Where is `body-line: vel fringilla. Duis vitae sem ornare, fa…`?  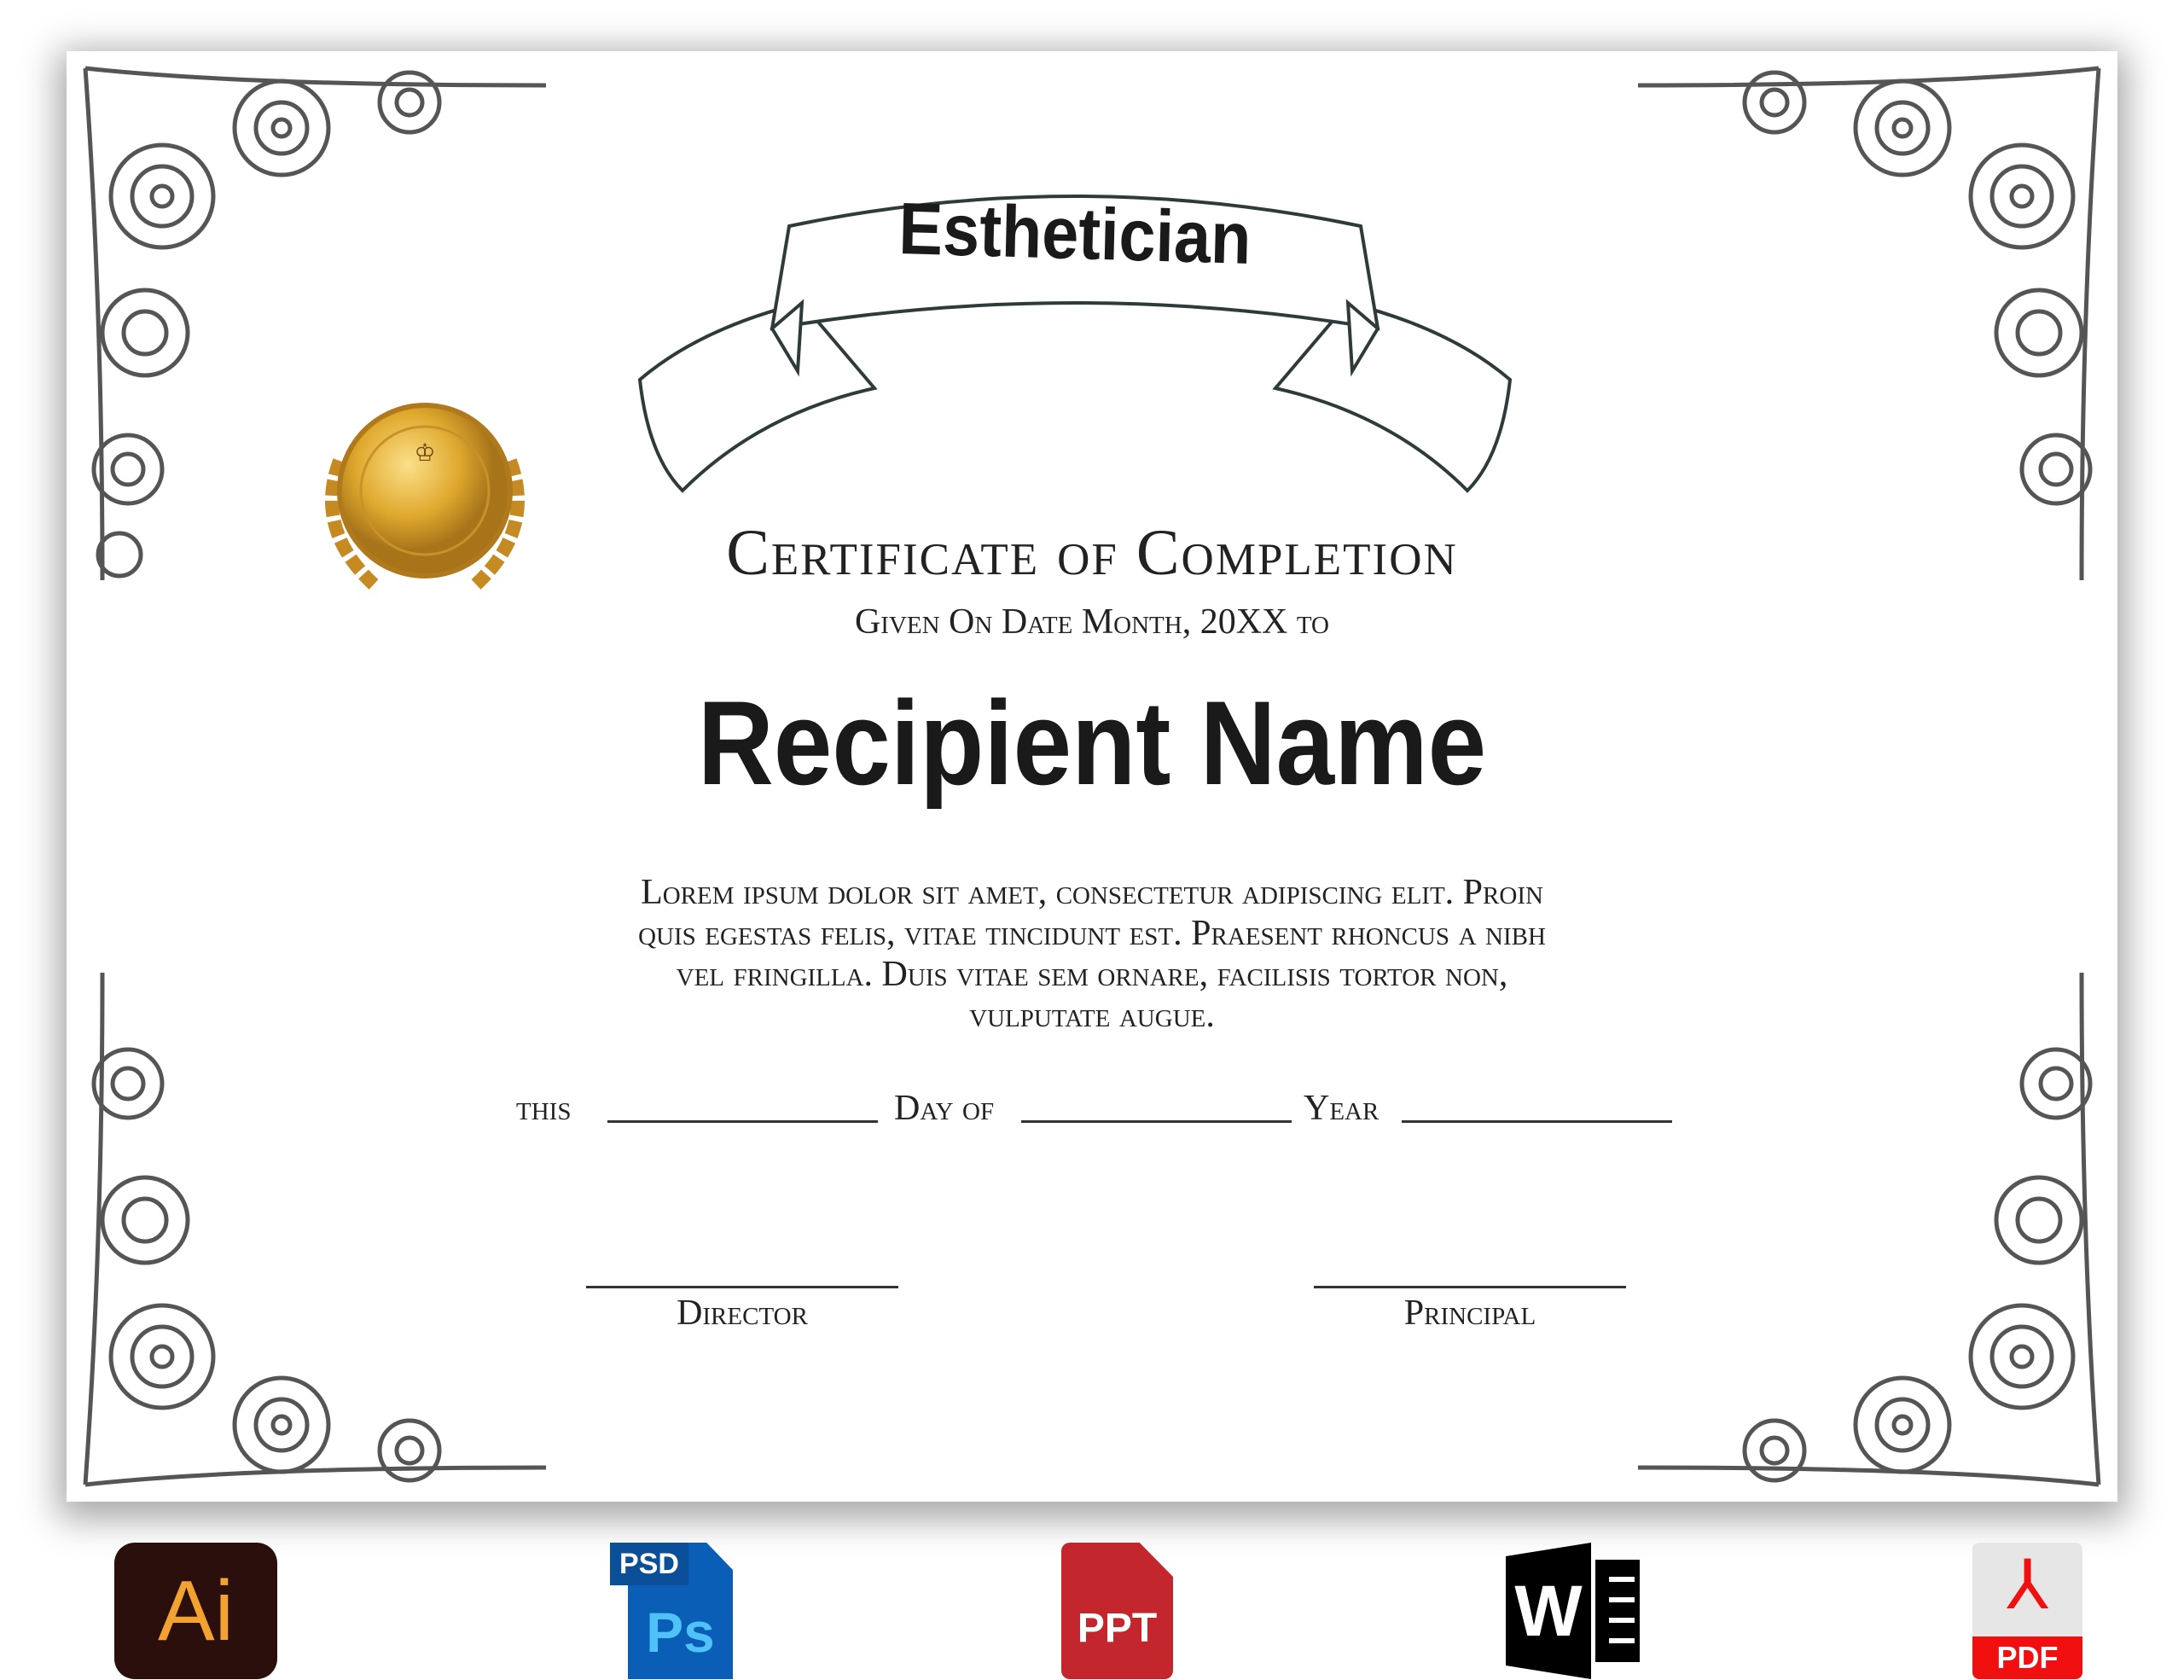
body-line: vel fringilla. Duis vitae sem ornare, fa… is located at coordinates (1092, 975).